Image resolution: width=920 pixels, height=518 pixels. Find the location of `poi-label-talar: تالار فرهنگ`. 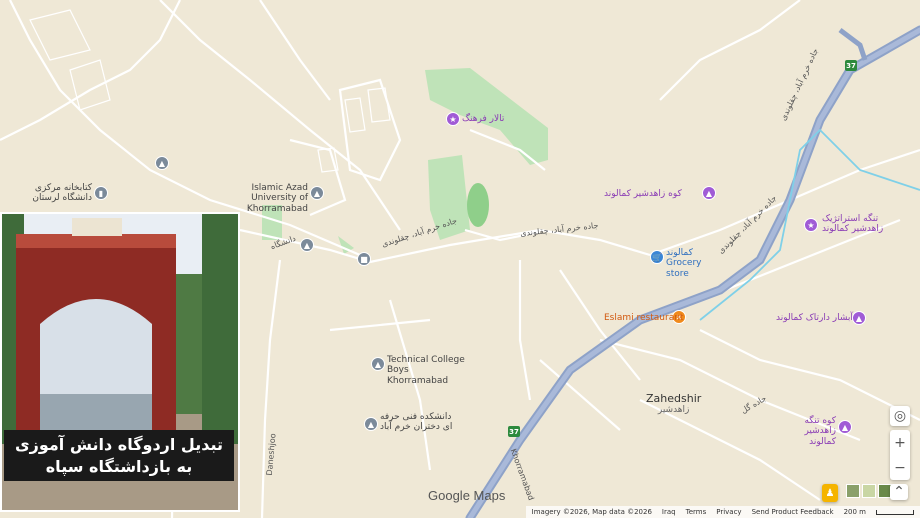

poi-label-talar: تالار فرهنگ is located at coordinates (483, 119).